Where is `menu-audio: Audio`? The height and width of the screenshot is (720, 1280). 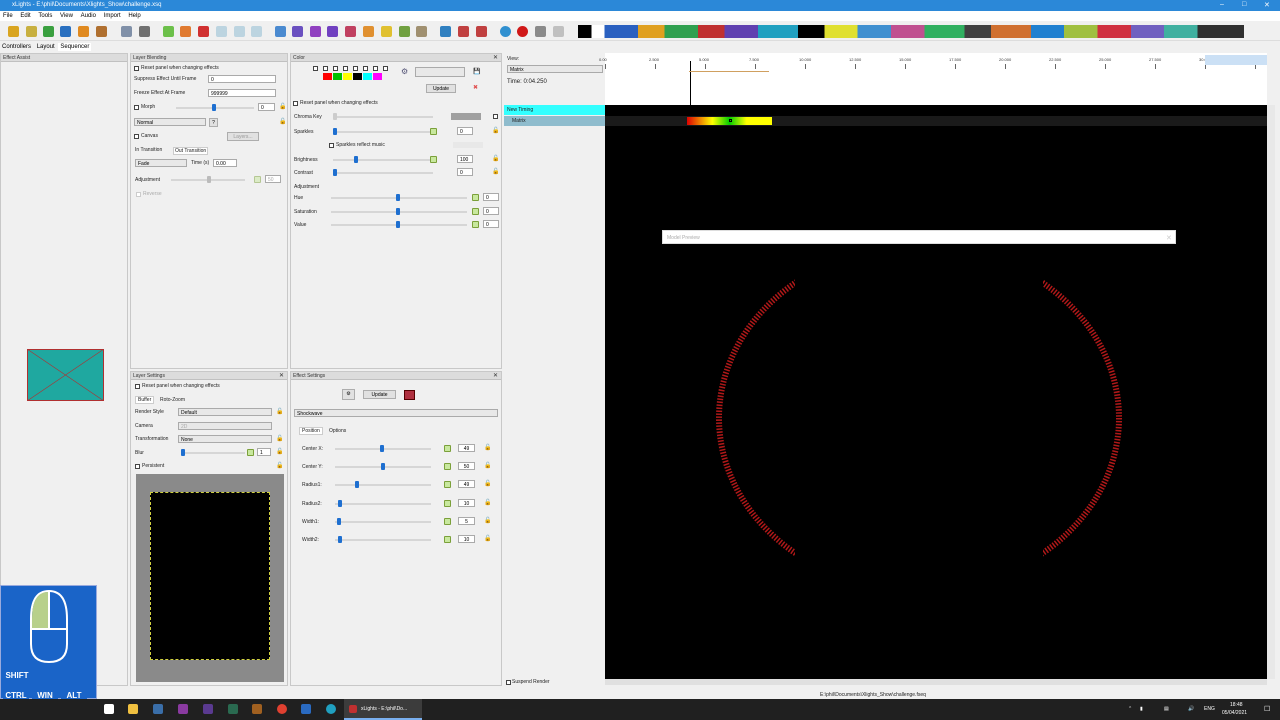 menu-audio: Audio is located at coordinates (88, 15).